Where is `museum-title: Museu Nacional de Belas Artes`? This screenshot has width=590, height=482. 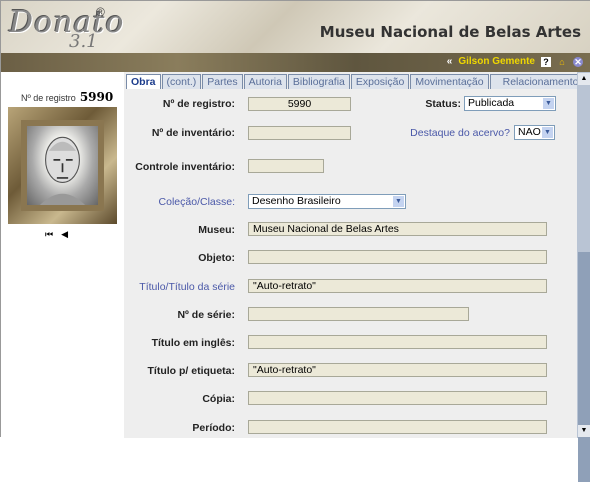
museum-title: Museu Nacional de Belas Artes is located at coordinates (450, 32).